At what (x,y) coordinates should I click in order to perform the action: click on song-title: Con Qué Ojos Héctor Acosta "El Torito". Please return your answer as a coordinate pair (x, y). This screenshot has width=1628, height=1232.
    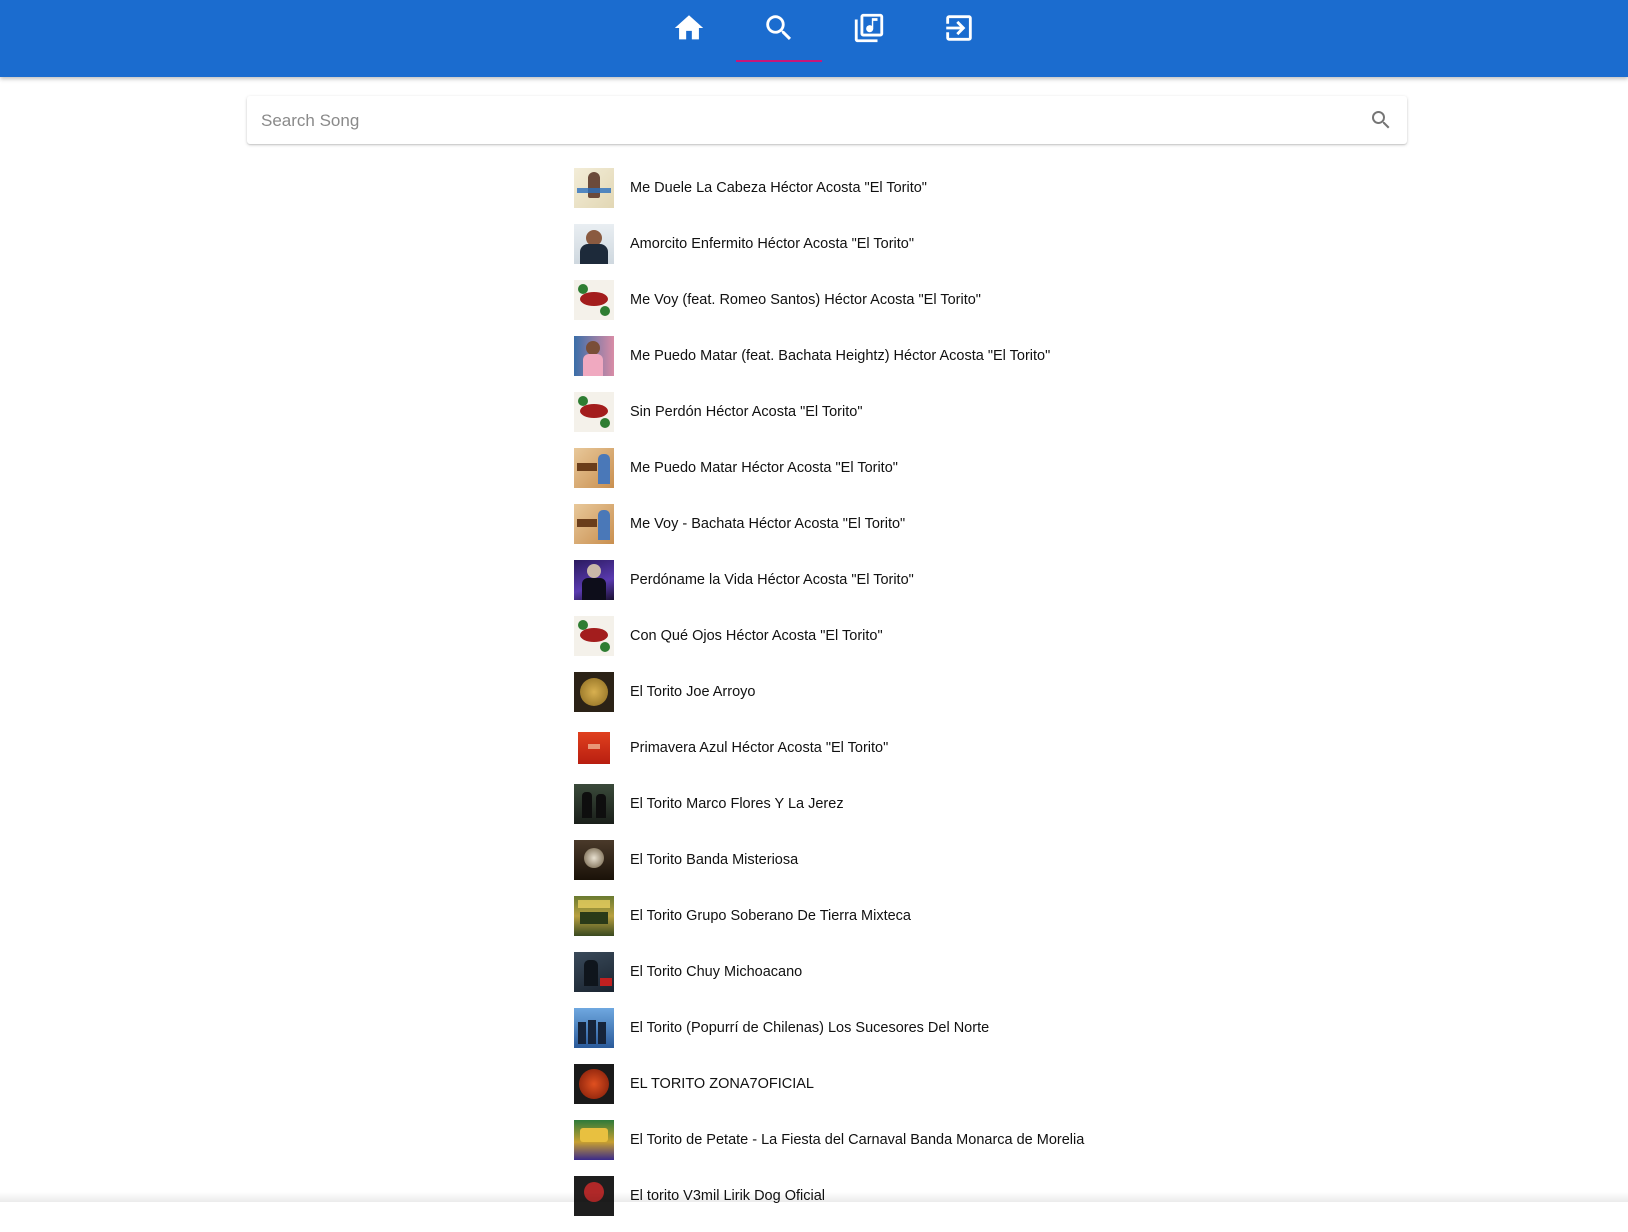
    Looking at the image, I should click on (756, 636).